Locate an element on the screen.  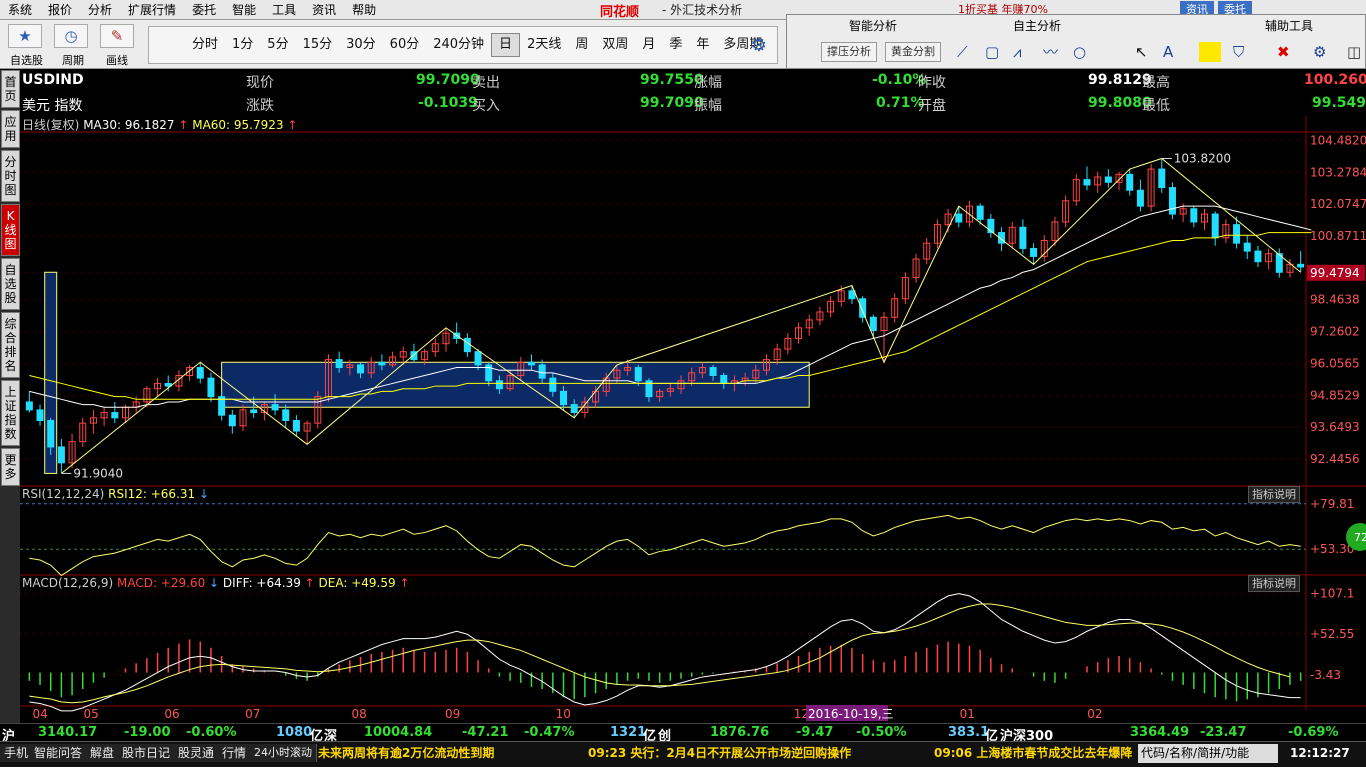
polyline-tool-icon: ⩘ is located at coordinates (1017, 52).